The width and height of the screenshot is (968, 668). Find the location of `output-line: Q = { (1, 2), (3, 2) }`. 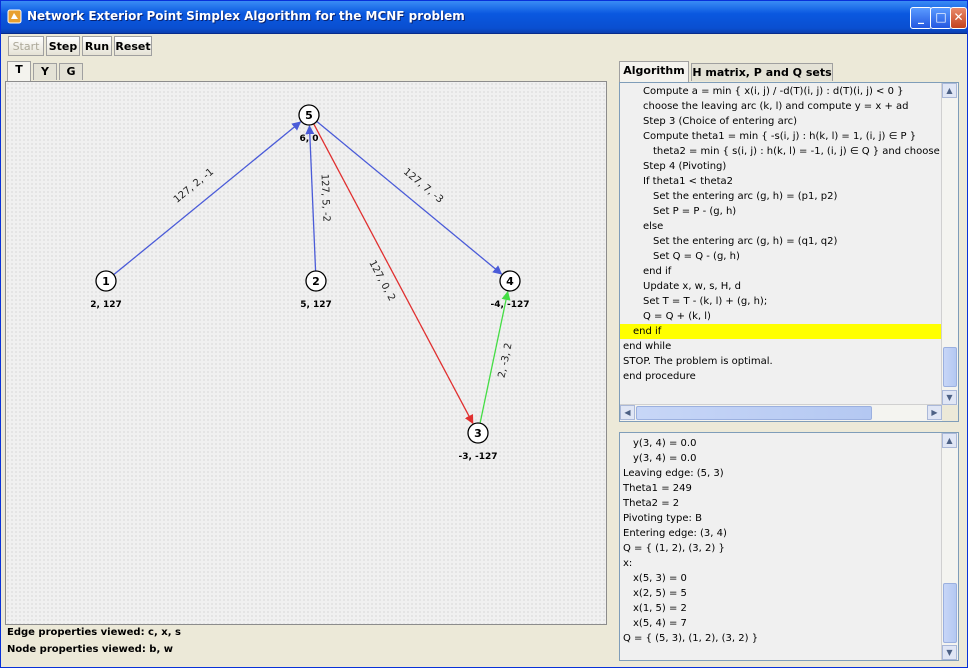

output-line: Q = { (1, 2), (3, 2) } is located at coordinates (674, 548).